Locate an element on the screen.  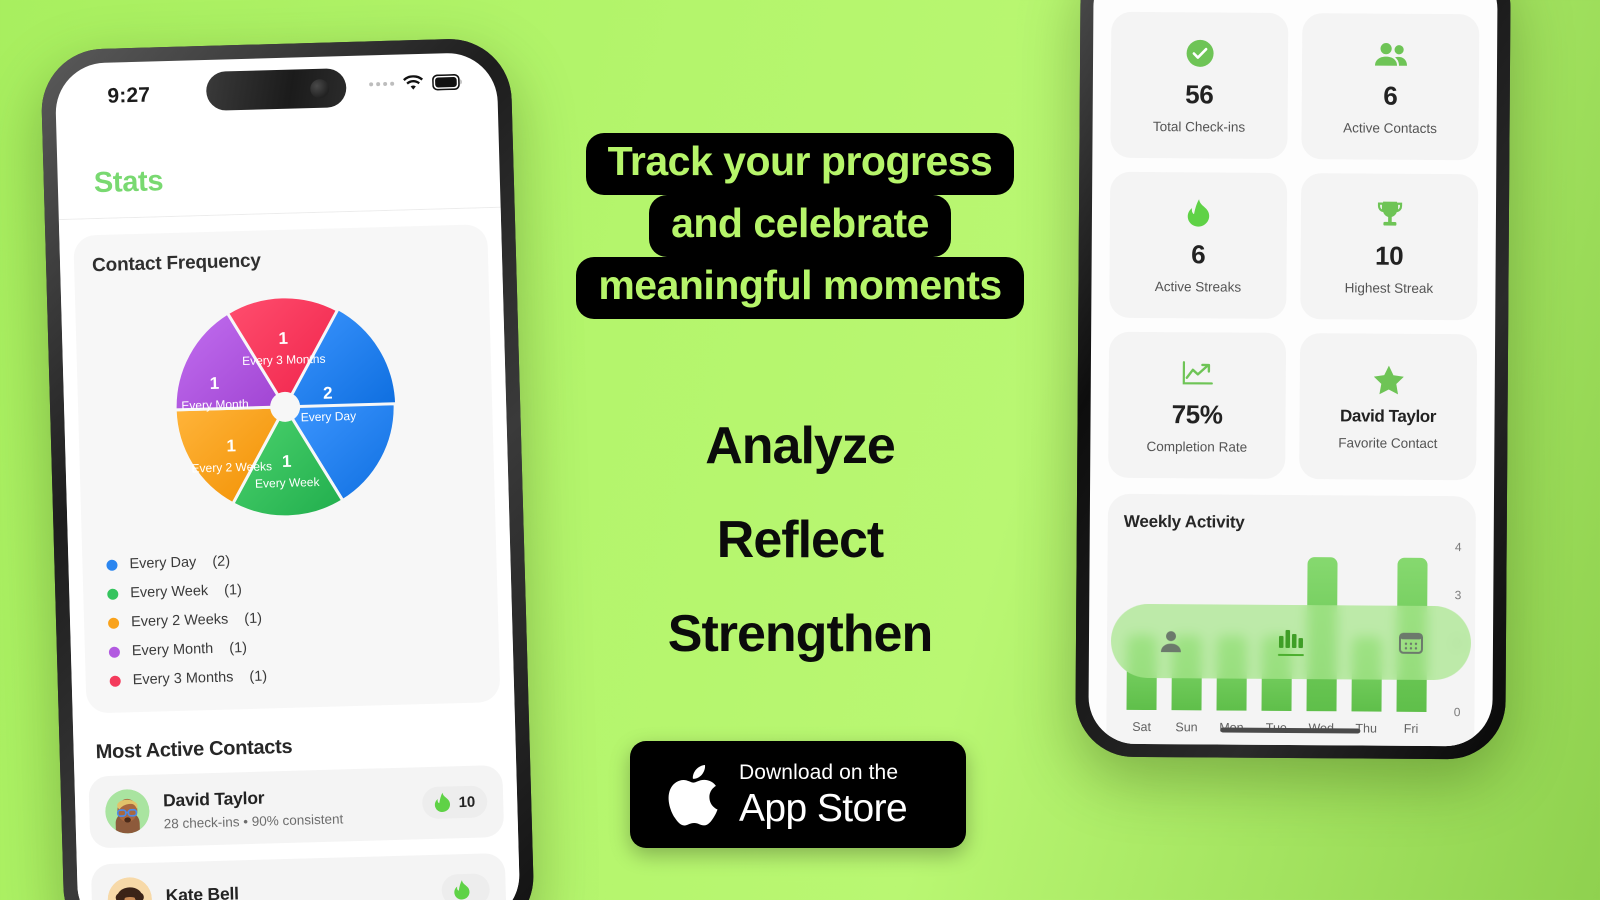
streak-count: 10 is located at coordinates (467, 802).